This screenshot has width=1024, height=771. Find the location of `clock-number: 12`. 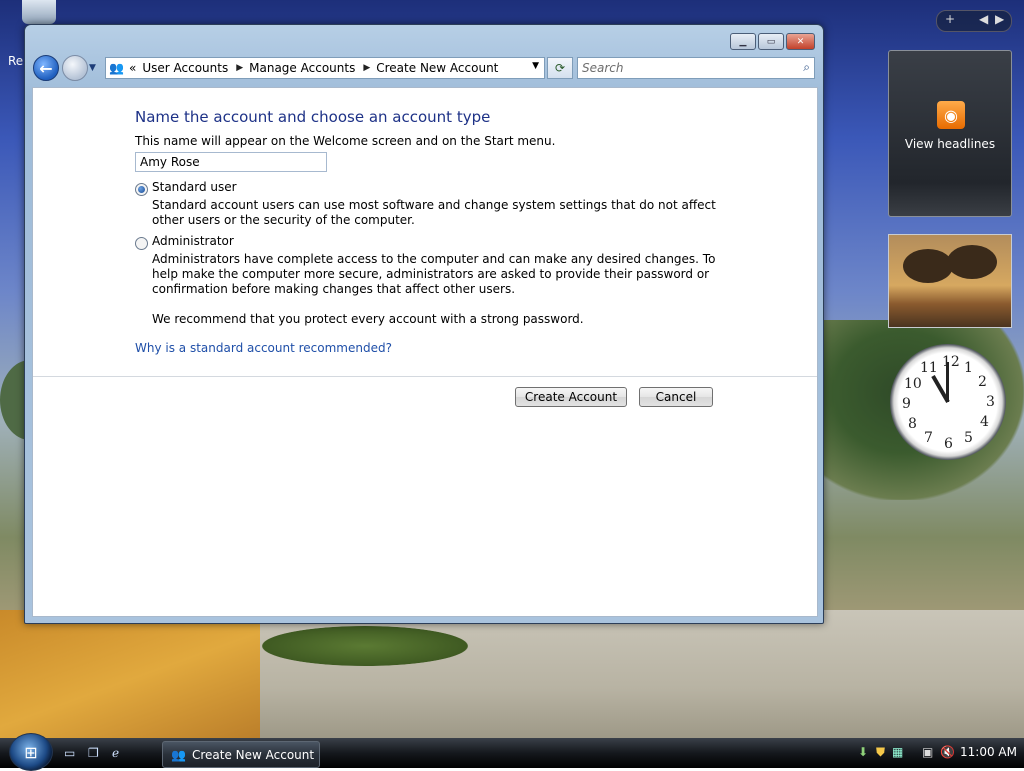

clock-number: 12 is located at coordinates (951, 362).